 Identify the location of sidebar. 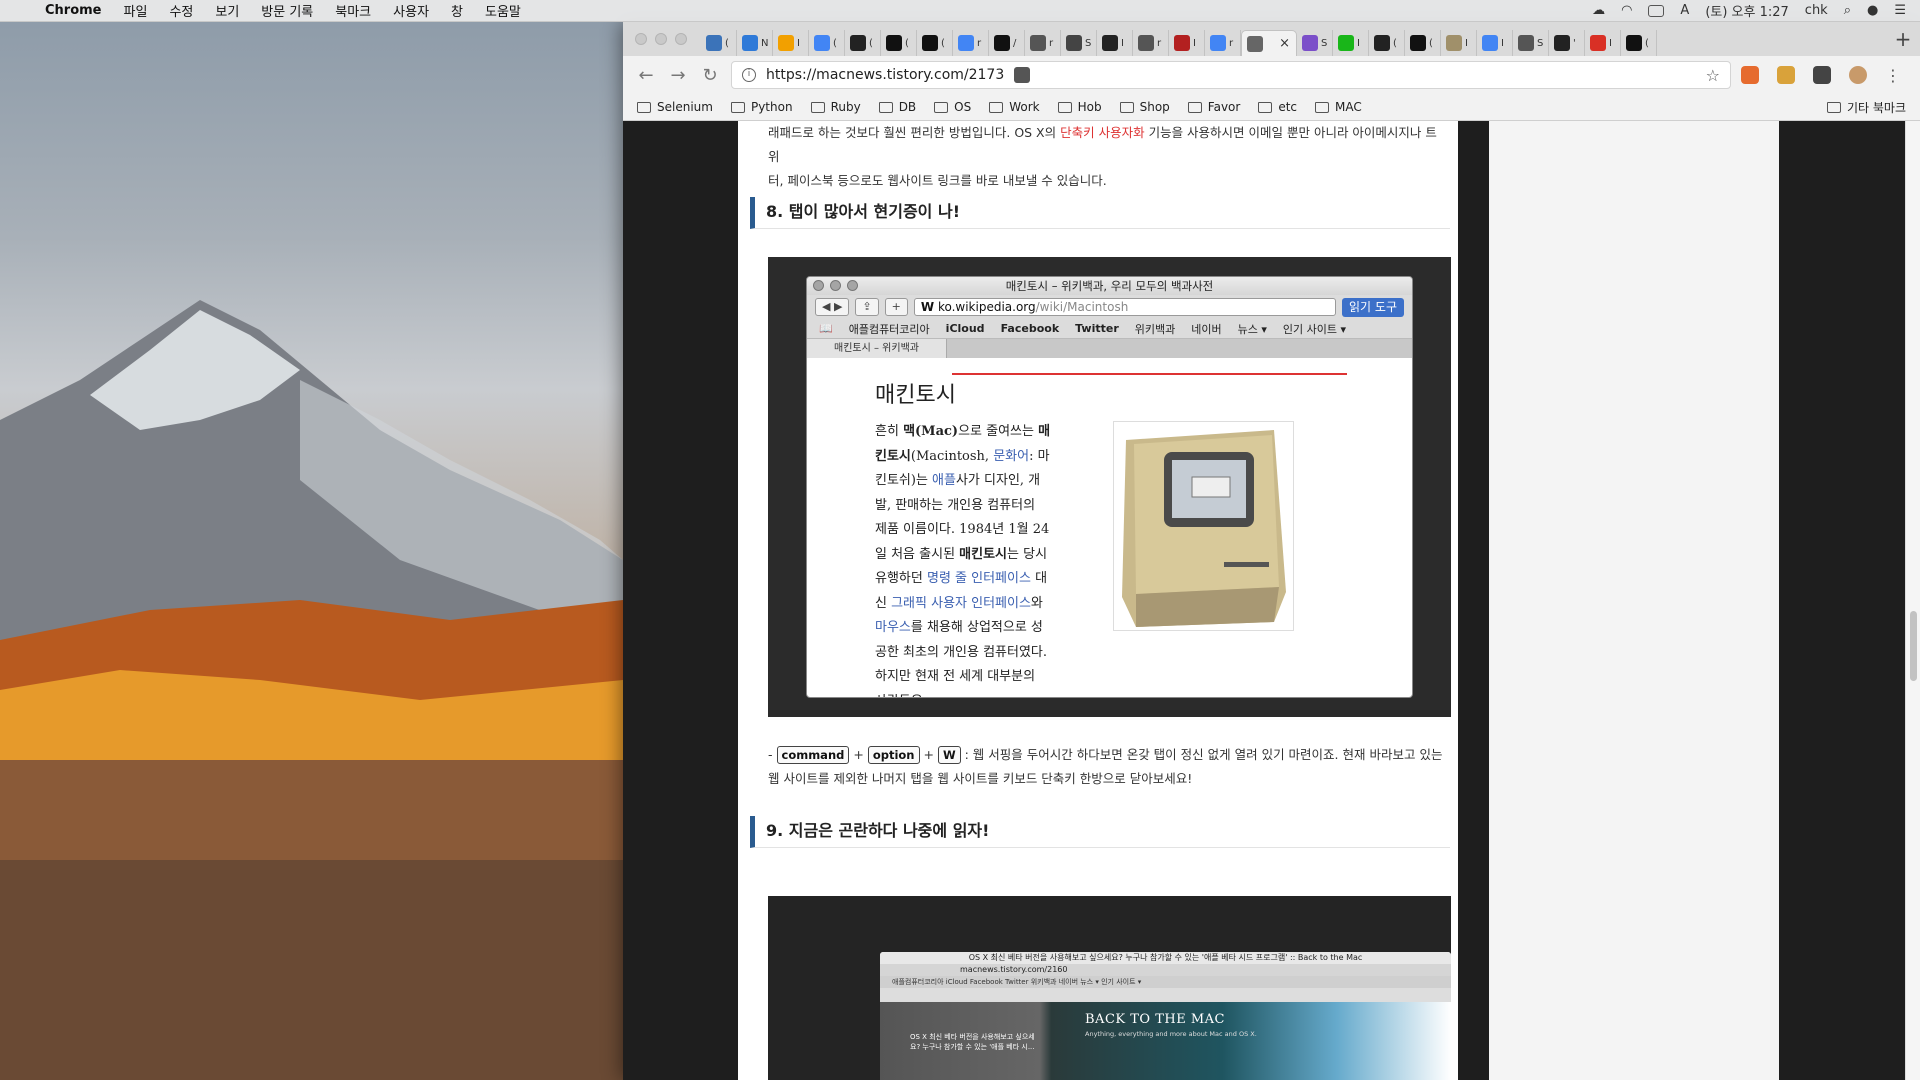
(1634, 600).